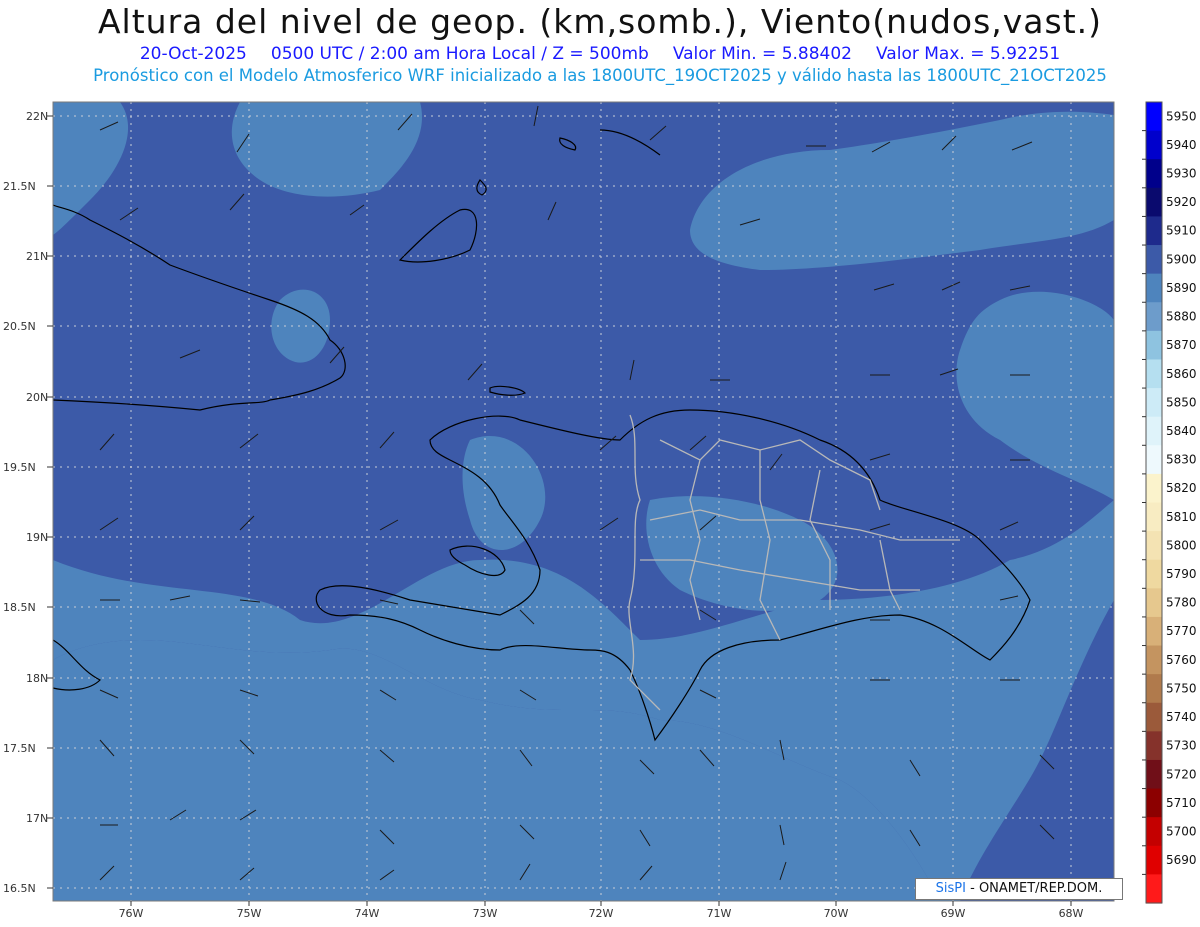  What do you see at coordinates (1181, 402) in the screenshot?
I see `colorbar-label: 5850` at bounding box center [1181, 402].